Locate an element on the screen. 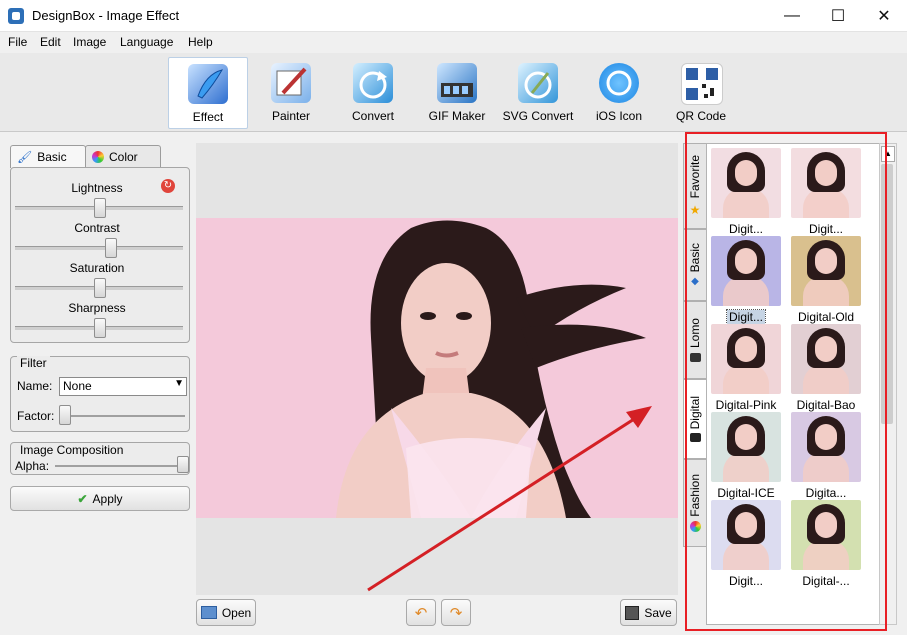  tool-qr-code-label: QR Code is located at coordinates (701, 116).